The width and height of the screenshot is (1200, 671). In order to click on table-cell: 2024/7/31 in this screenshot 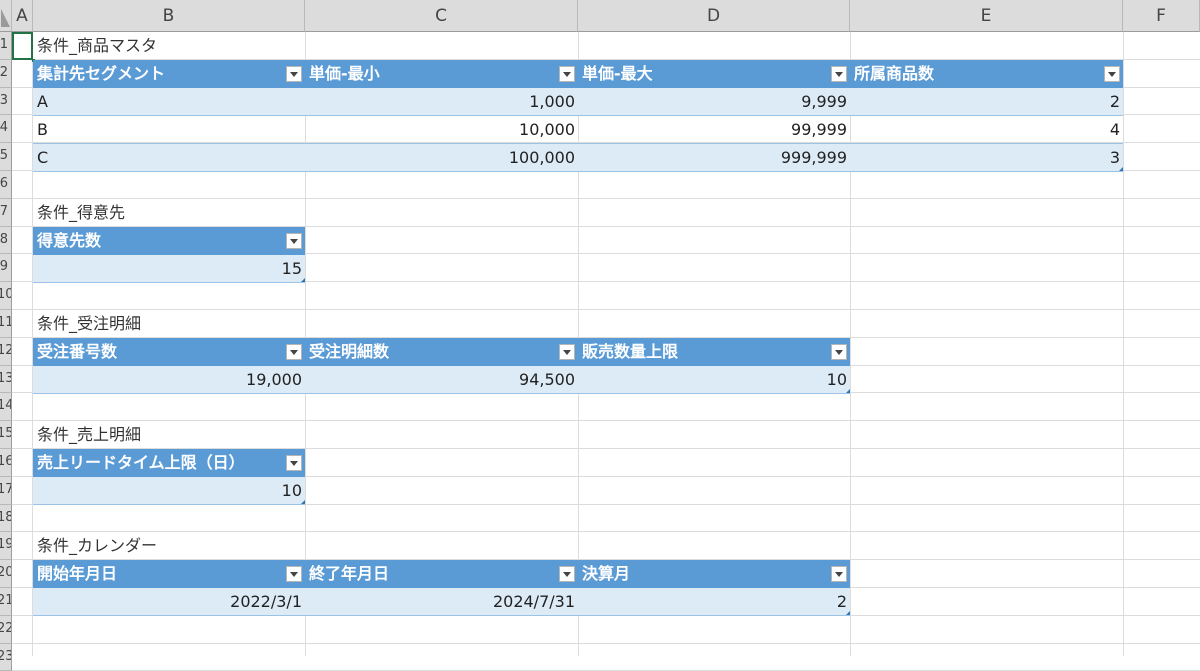, I will do `click(441, 602)`.